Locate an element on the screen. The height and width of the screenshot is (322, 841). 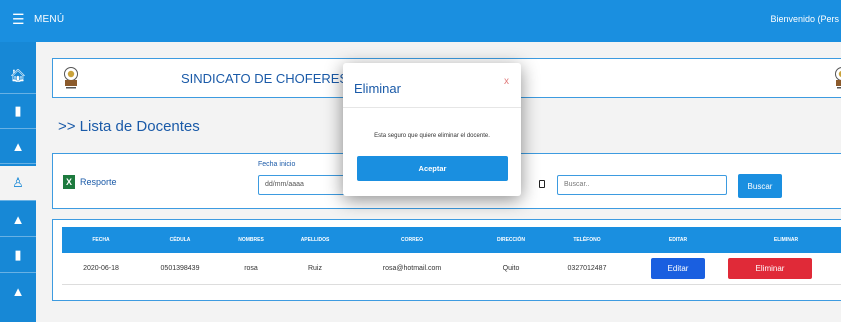
sidebar-item-users: ▲ is located at coordinates (18, 146).